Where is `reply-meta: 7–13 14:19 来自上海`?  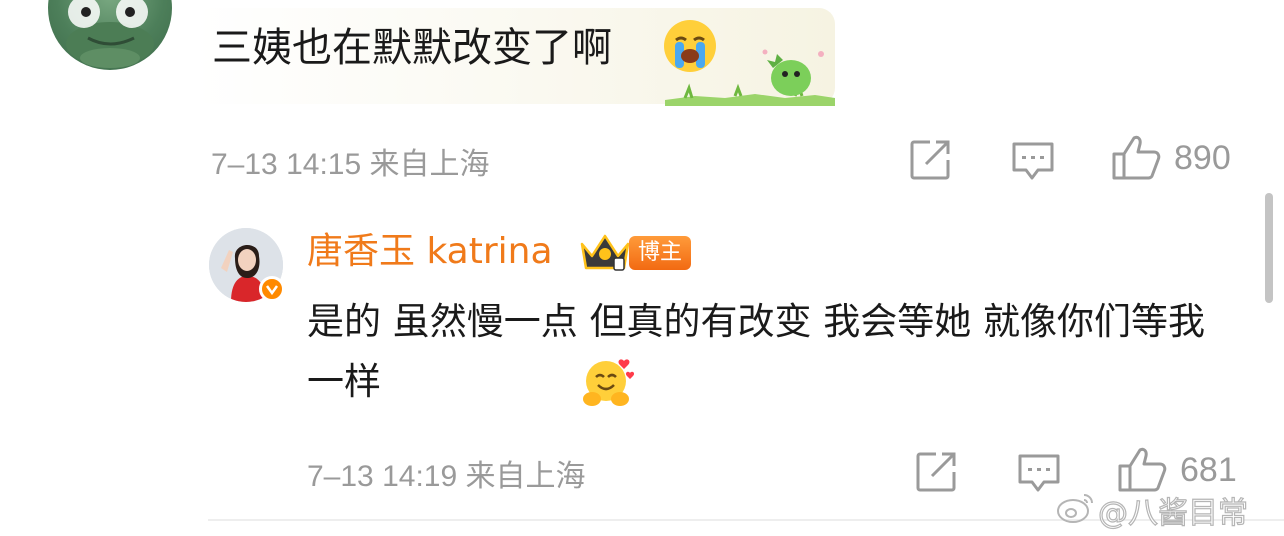
reply-meta: 7–13 14:19 来自上海 is located at coordinates (446, 473).